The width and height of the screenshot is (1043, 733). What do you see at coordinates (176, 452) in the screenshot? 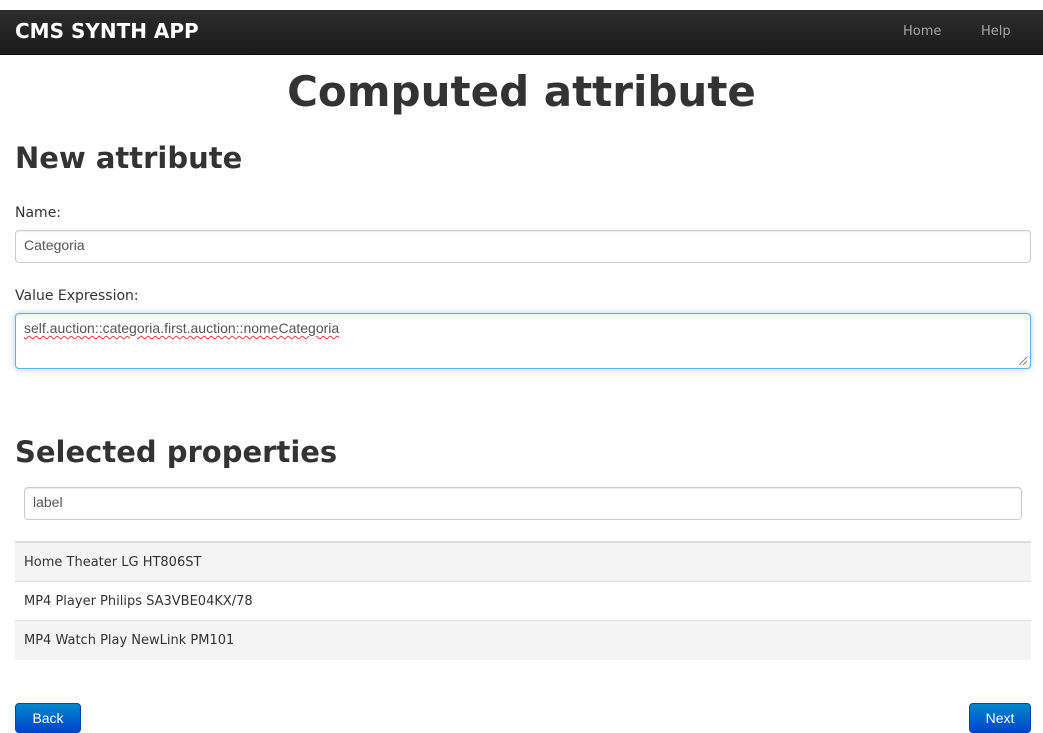
I see `selected-properties-heading: Selected properties` at bounding box center [176, 452].